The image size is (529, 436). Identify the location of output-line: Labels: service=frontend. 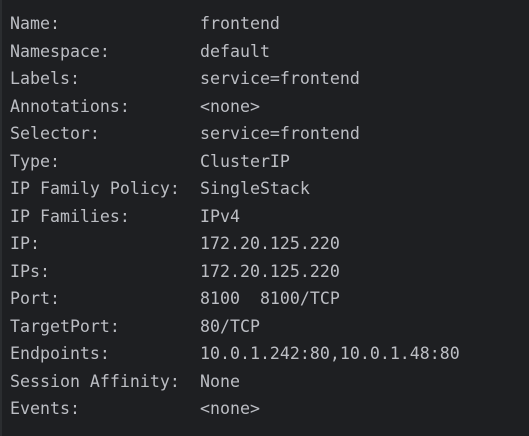
(235, 79).